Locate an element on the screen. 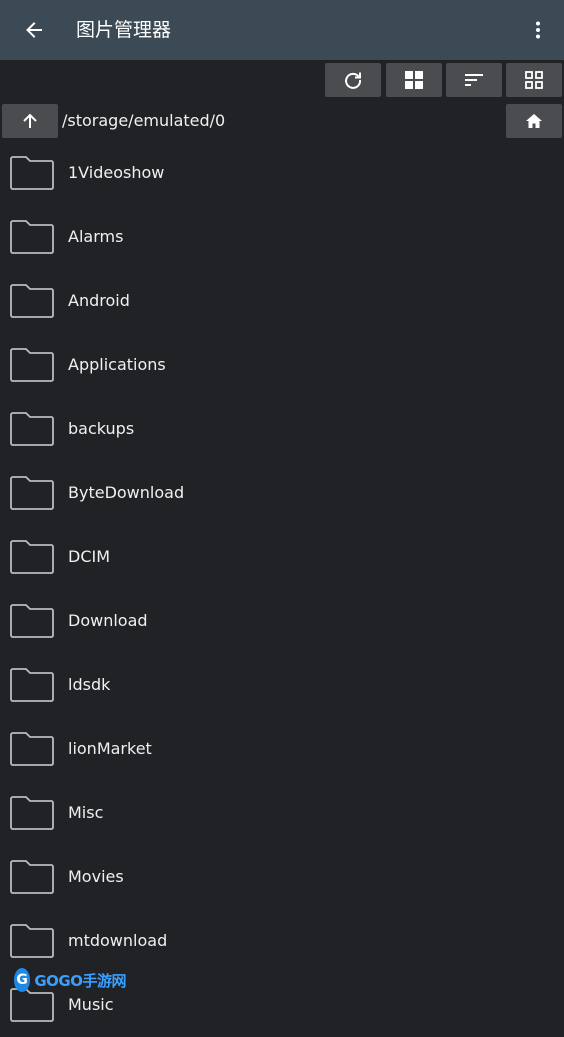 The height and width of the screenshot is (1037, 564). file-name: Android is located at coordinates (99, 300).